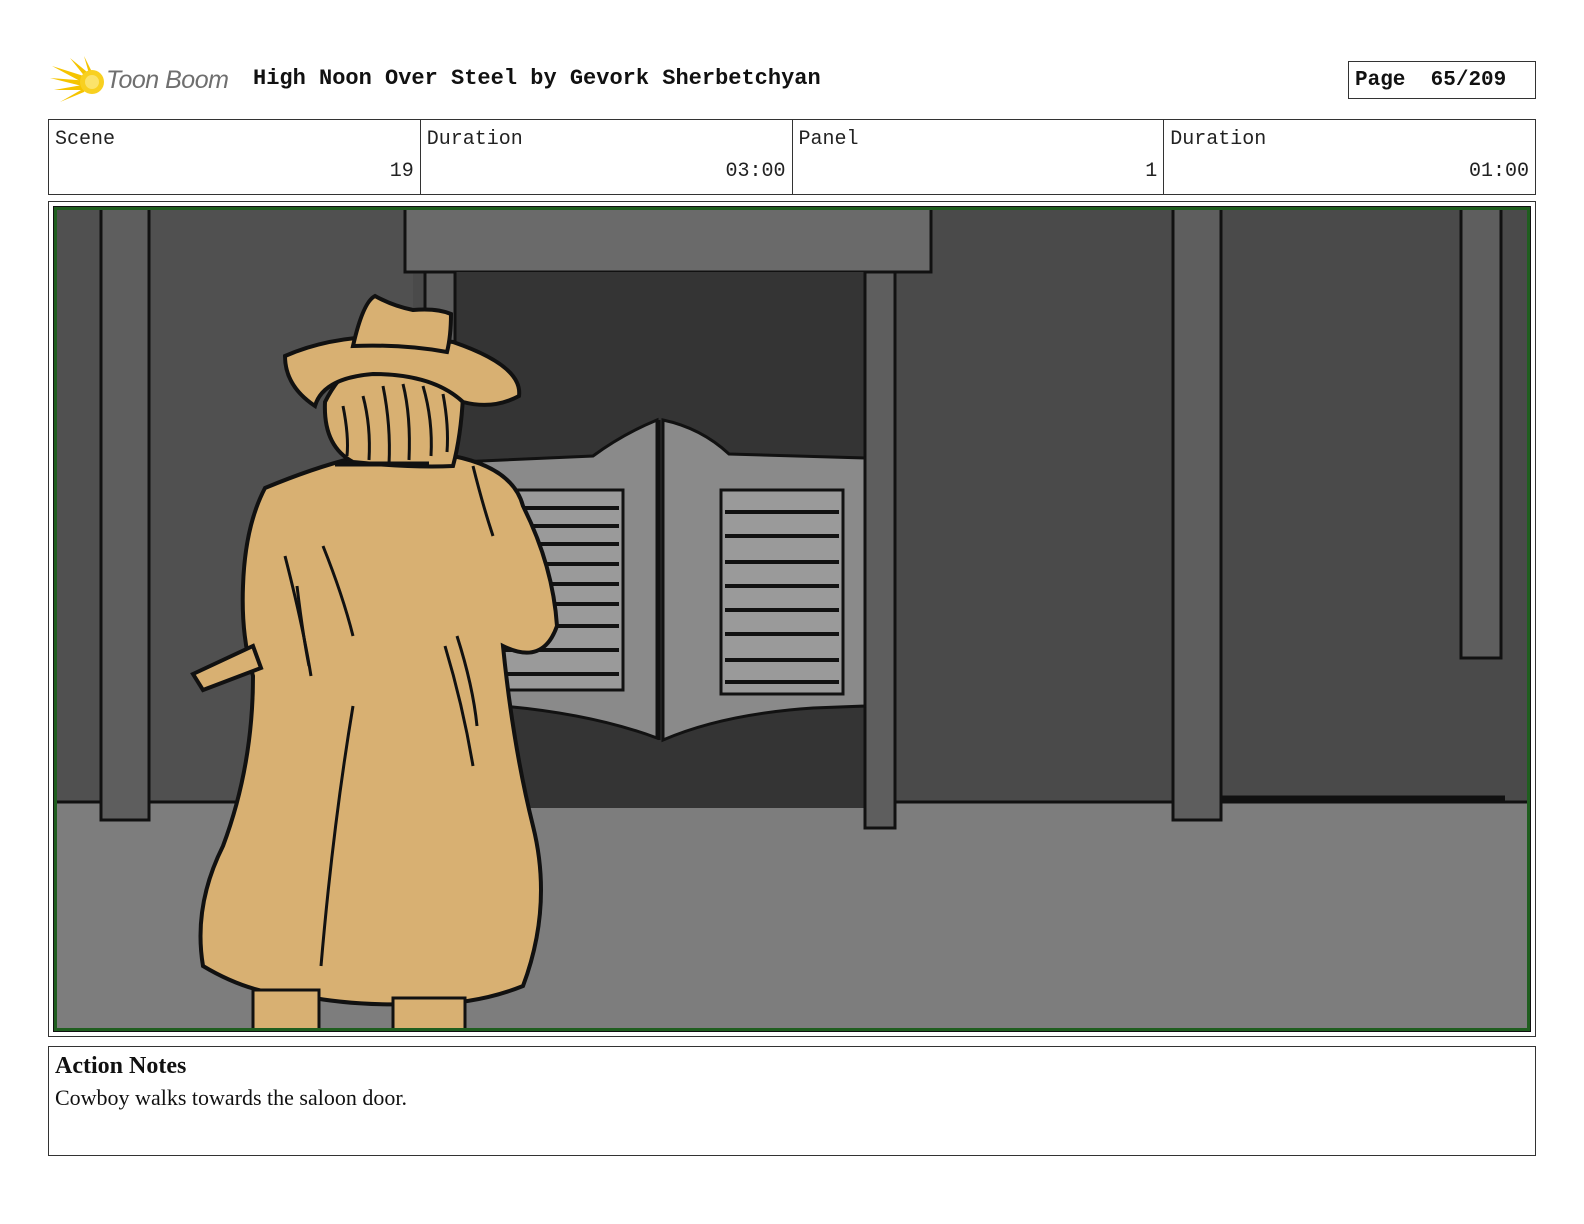 Image resolution: width=1584 pixels, height=1224 pixels. Describe the element at coordinates (85, 139) in the screenshot. I see `scene-label: Scene` at that location.